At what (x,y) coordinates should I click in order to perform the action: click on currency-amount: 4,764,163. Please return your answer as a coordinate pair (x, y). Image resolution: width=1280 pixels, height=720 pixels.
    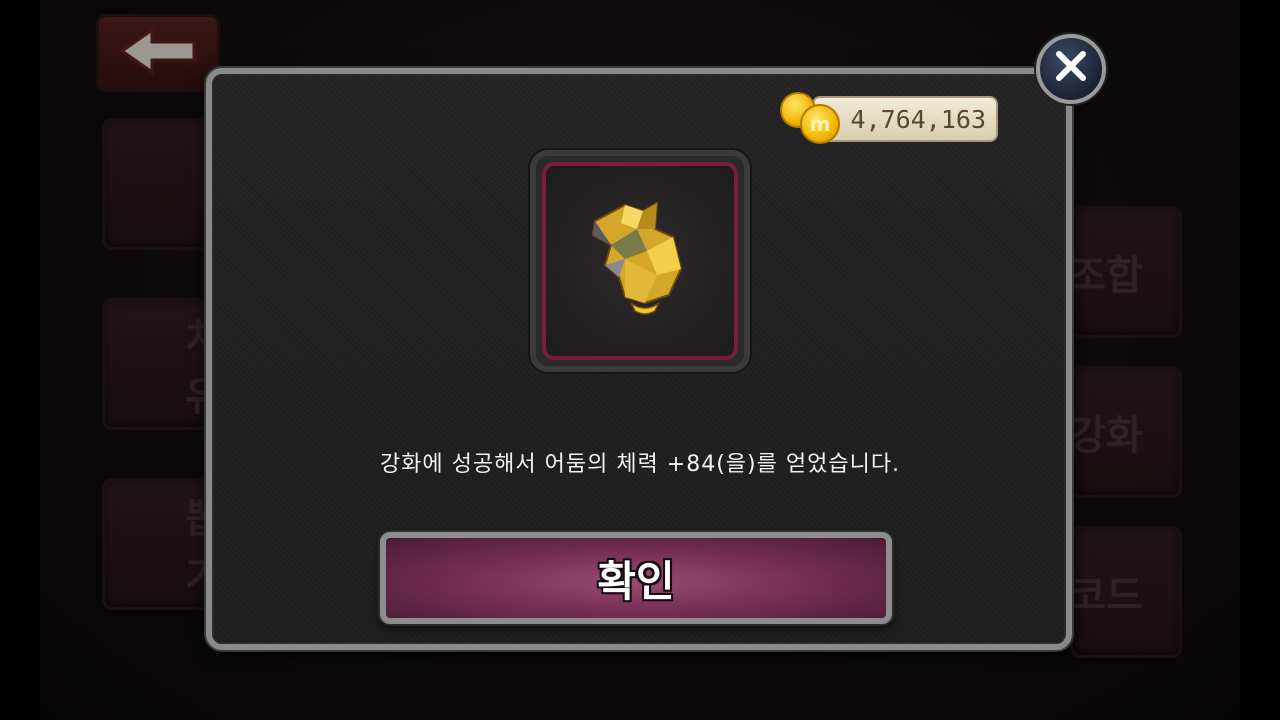
    Looking at the image, I should click on (918, 119).